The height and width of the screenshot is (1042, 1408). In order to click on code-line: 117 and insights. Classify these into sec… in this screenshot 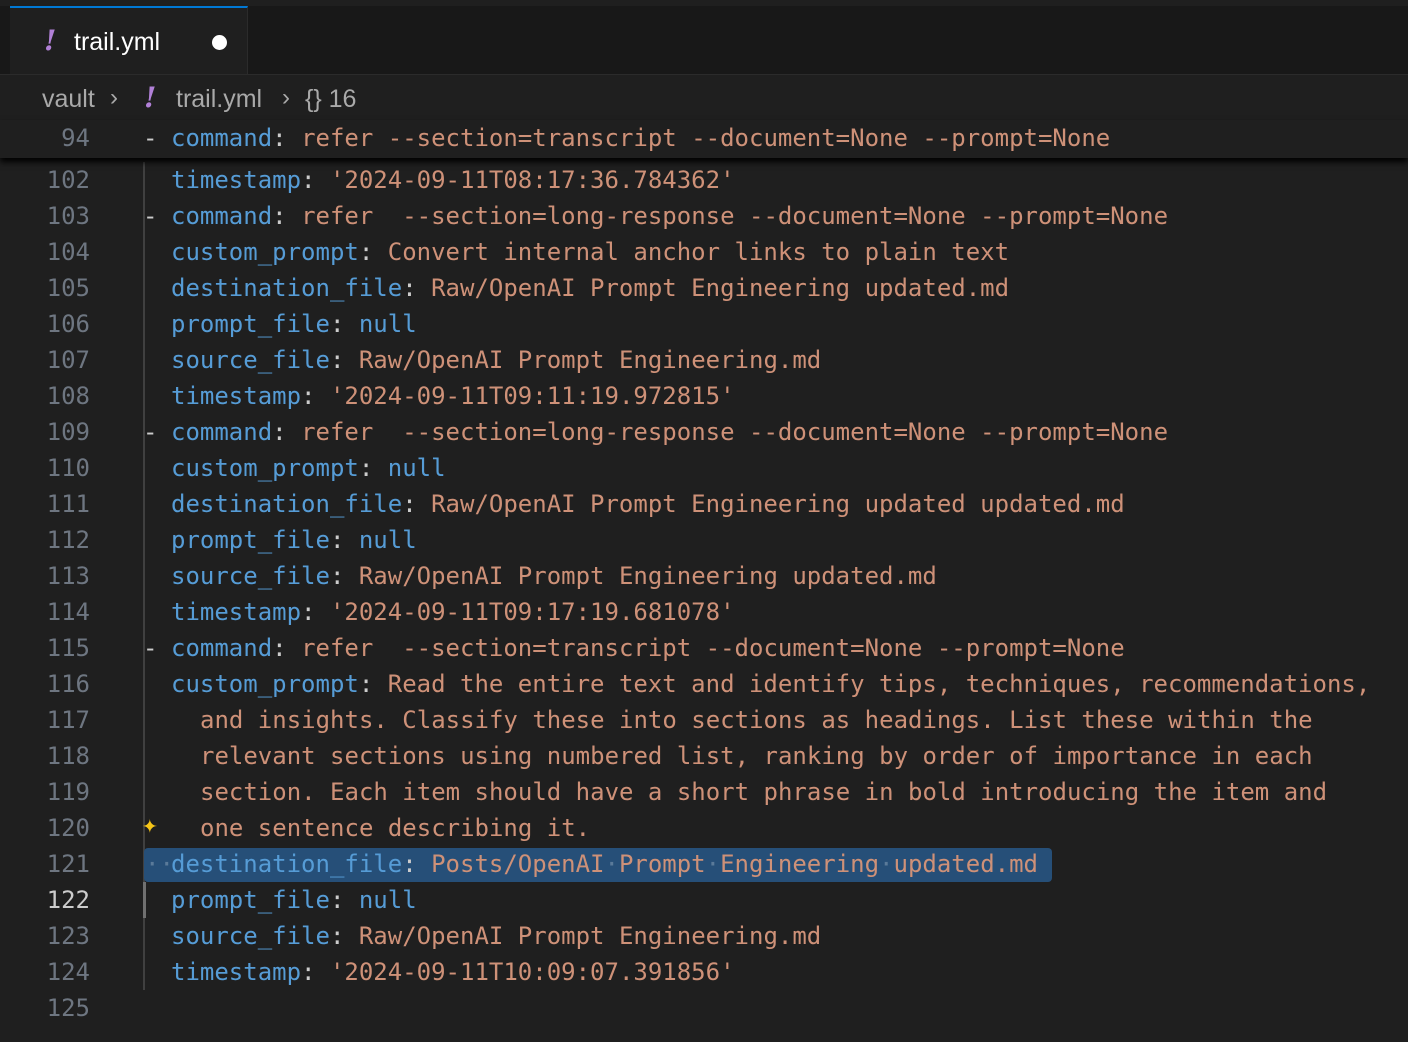, I will do `click(704, 720)`.